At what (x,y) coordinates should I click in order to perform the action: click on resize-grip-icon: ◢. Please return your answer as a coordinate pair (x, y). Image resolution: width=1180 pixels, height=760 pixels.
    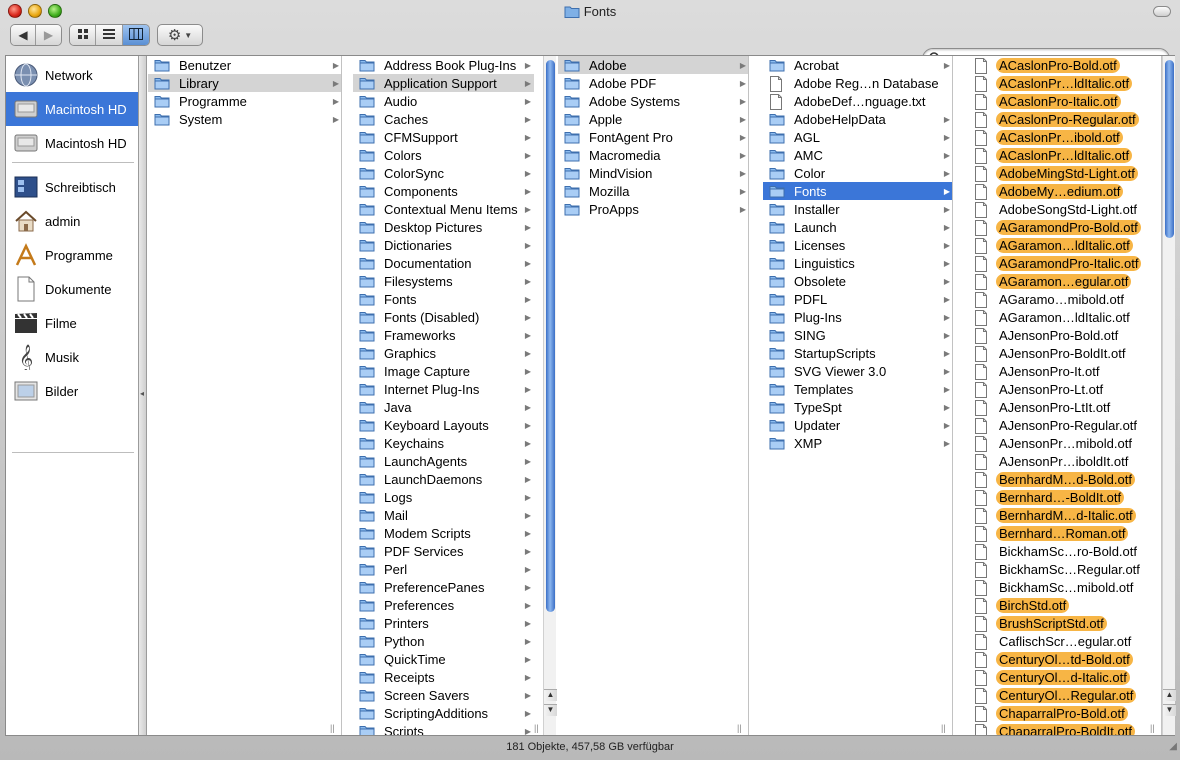
    Looking at the image, I should click on (1173, 747).